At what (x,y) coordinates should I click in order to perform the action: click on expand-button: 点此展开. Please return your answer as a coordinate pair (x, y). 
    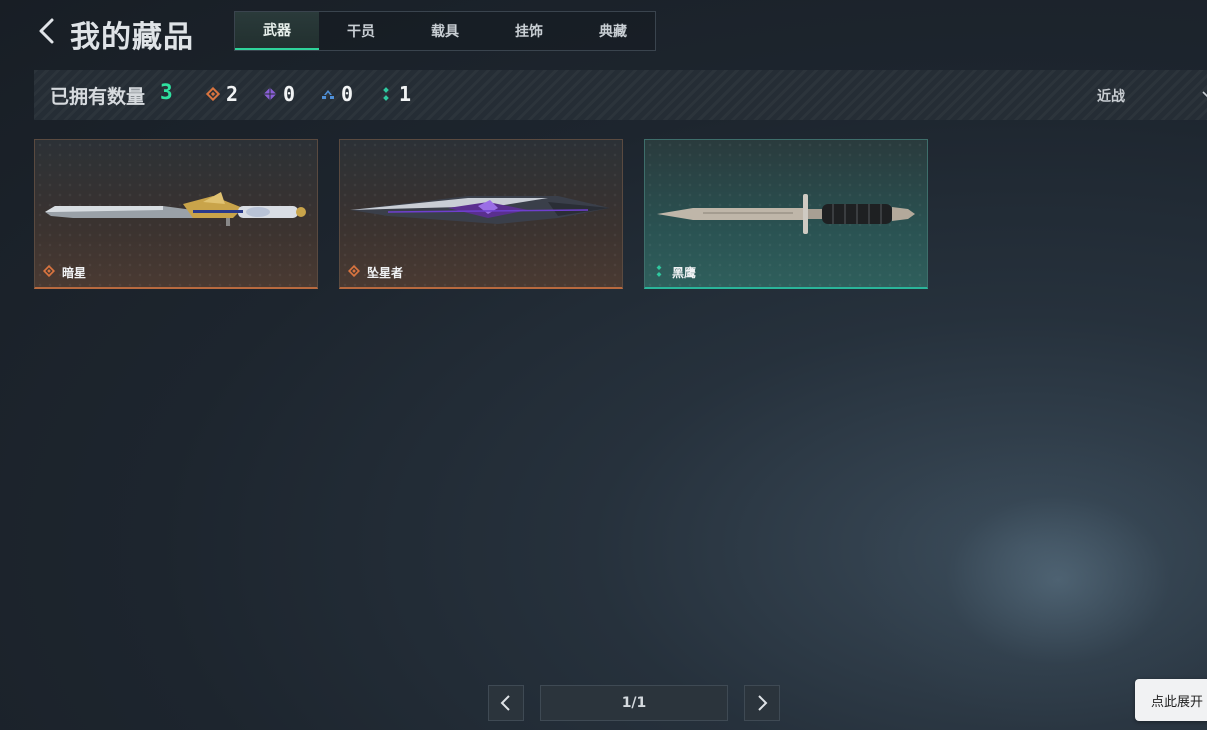
    Looking at the image, I should click on (1171, 700).